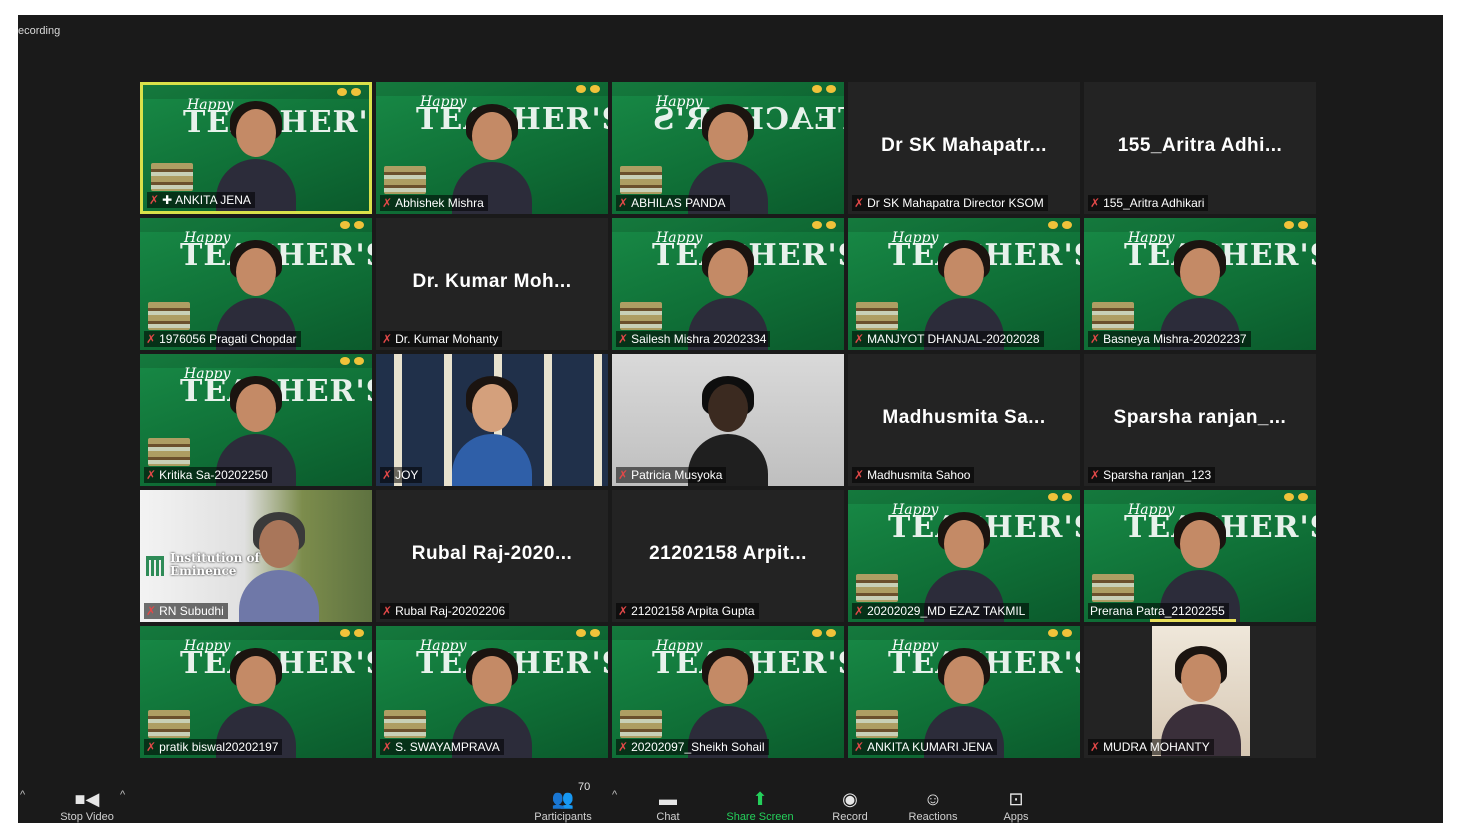 Image resolution: width=1464 pixels, height=823 pixels. I want to click on participant-nameplate: ✗ JOY, so click(401, 475).